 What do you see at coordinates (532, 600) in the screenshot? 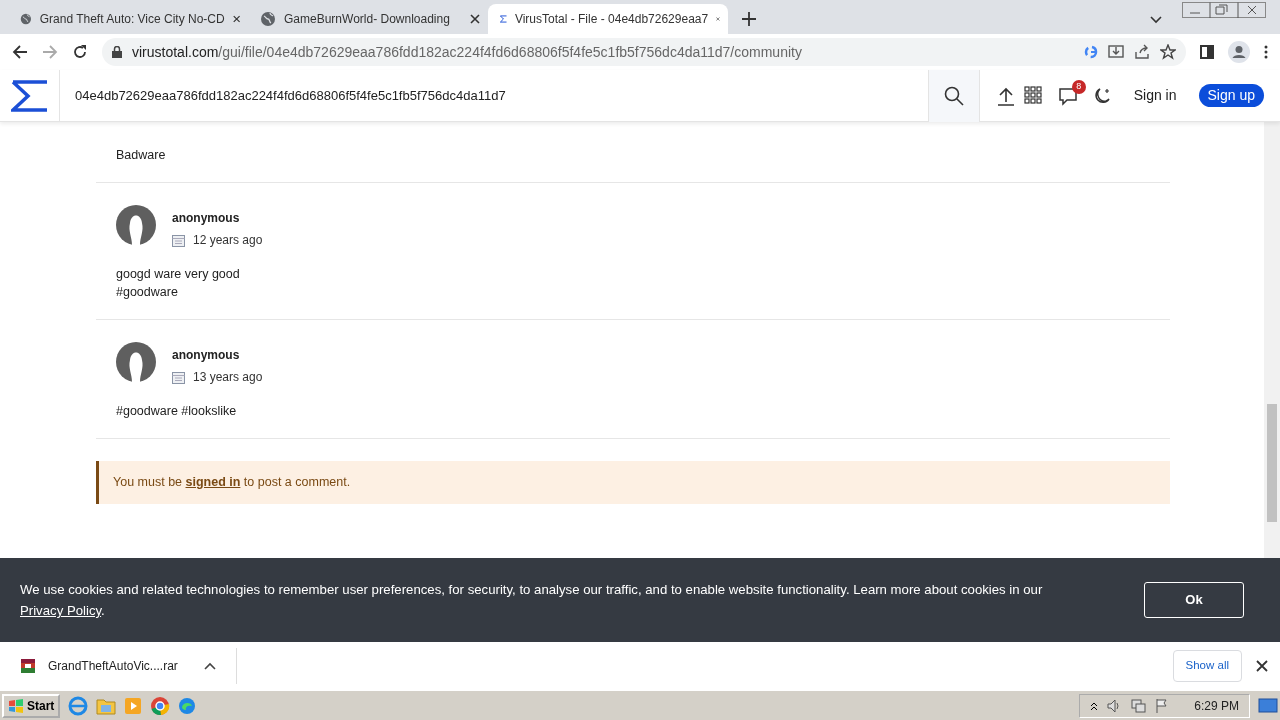
I see `cookie-notice-text: We use cookies and related technologies to remember user preferences, for security, to analyse our traffic, and to enable website functionality. Learn more about cookies in our Privacy Policy.` at bounding box center [532, 600].